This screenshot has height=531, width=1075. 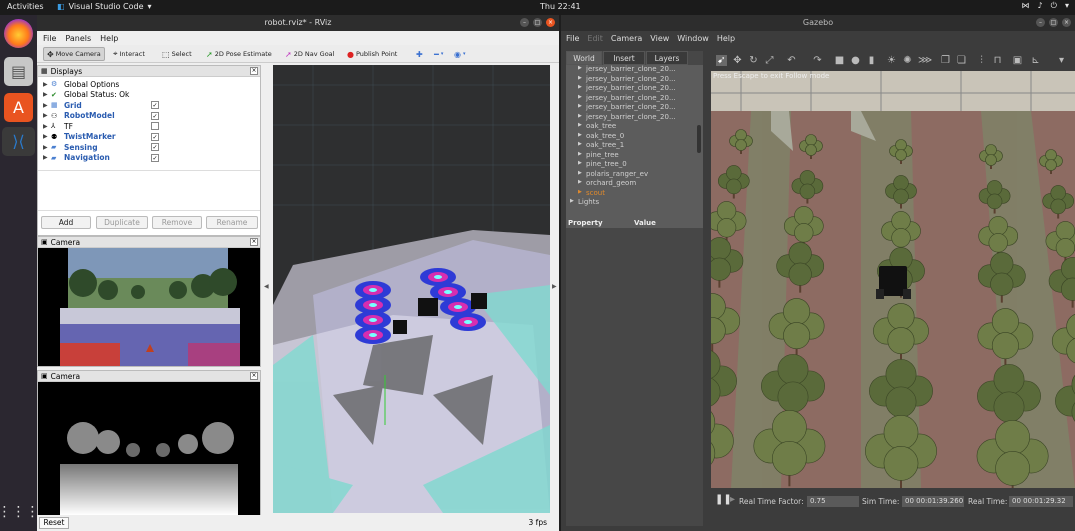 What do you see at coordinates (737, 60) in the screenshot?
I see `translate-icon: ✥` at bounding box center [737, 60].